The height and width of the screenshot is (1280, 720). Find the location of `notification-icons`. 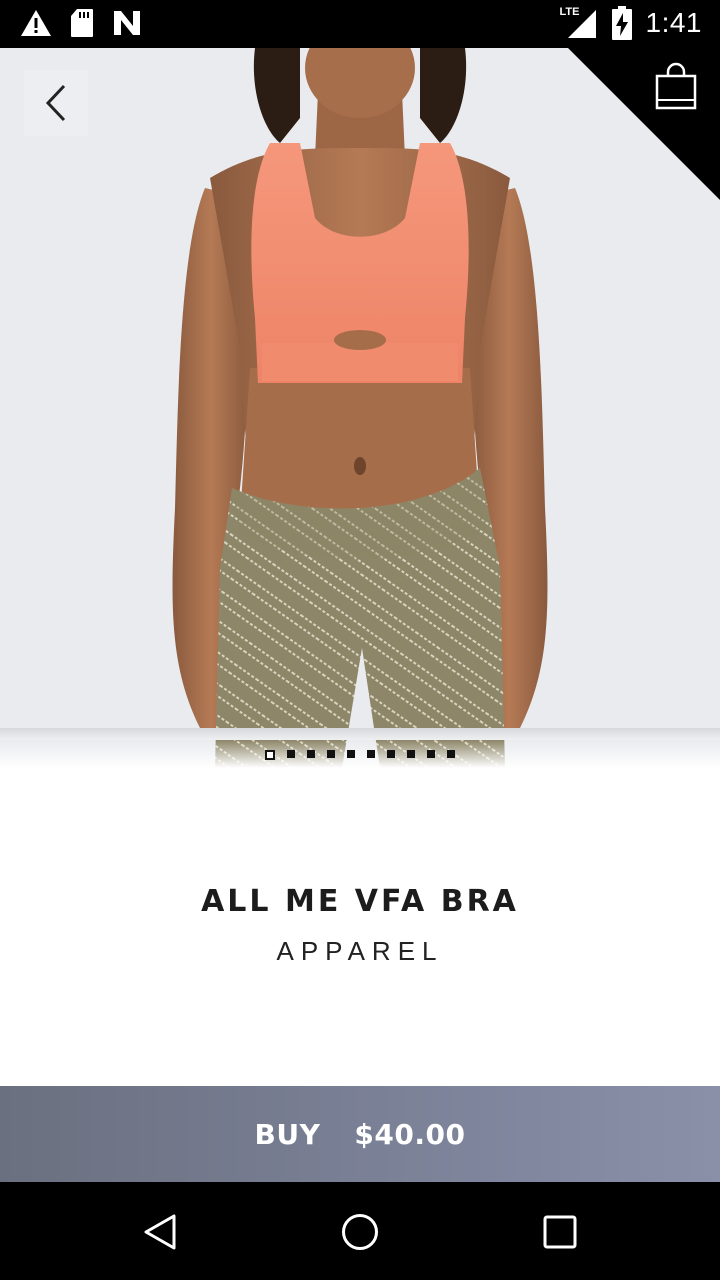

notification-icons is located at coordinates (81, 23).